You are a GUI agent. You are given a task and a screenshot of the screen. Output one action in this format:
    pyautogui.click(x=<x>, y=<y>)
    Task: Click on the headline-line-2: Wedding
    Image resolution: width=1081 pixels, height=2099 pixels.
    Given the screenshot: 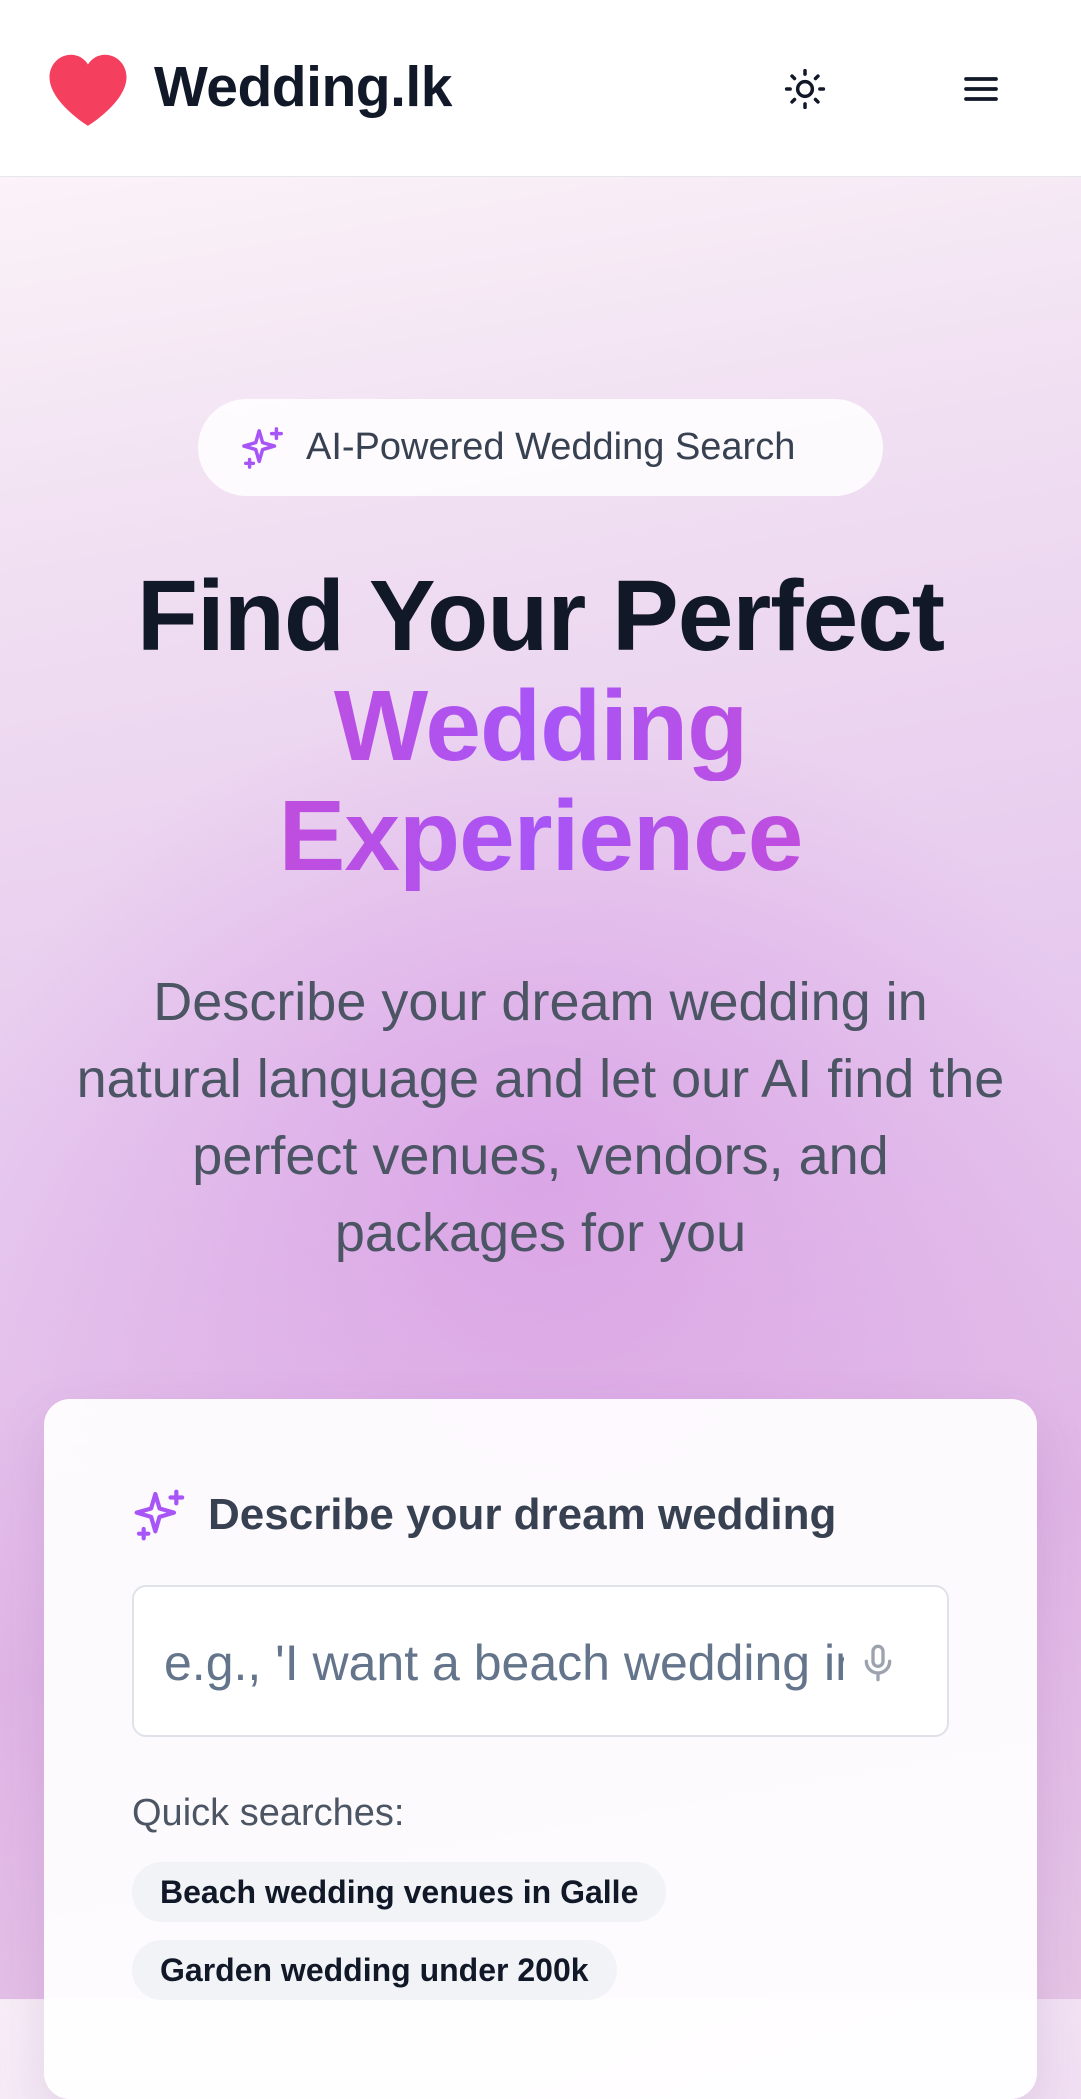 What is the action you would take?
    pyautogui.click(x=540, y=726)
    